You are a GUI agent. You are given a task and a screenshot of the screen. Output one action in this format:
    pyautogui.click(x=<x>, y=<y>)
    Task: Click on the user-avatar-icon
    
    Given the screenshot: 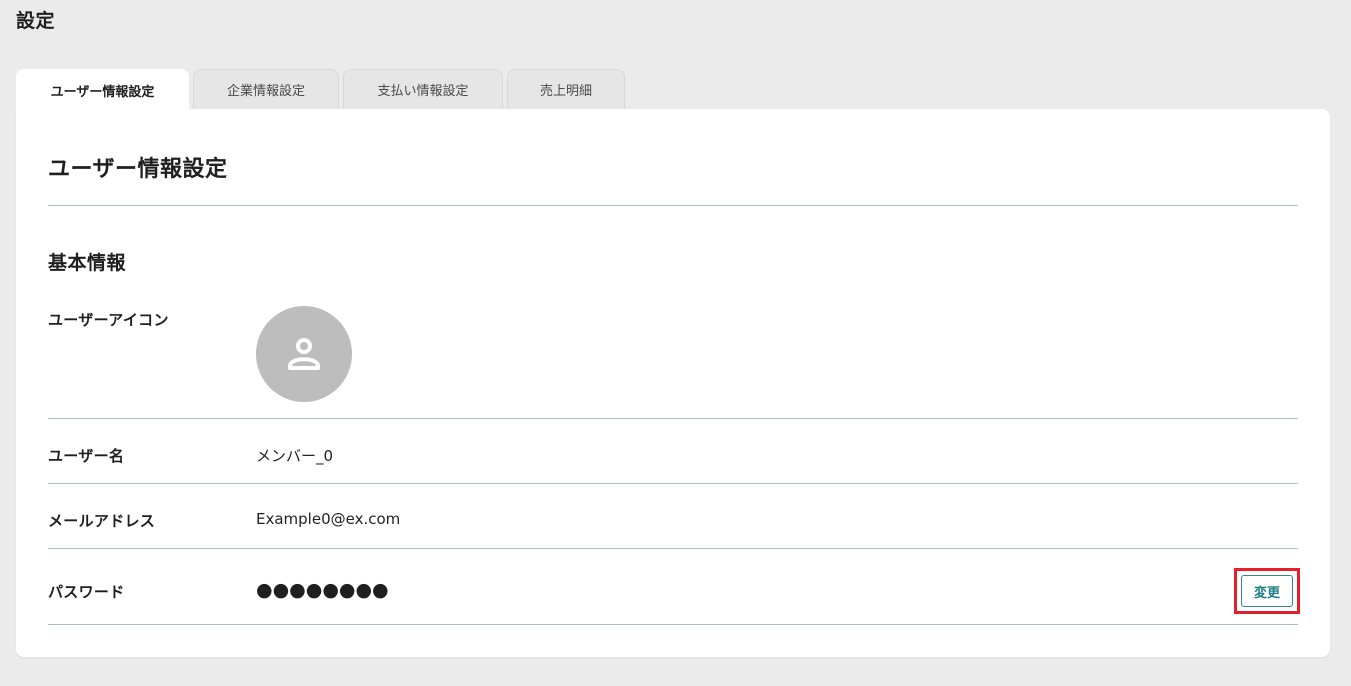 What is the action you would take?
    pyautogui.click(x=304, y=354)
    